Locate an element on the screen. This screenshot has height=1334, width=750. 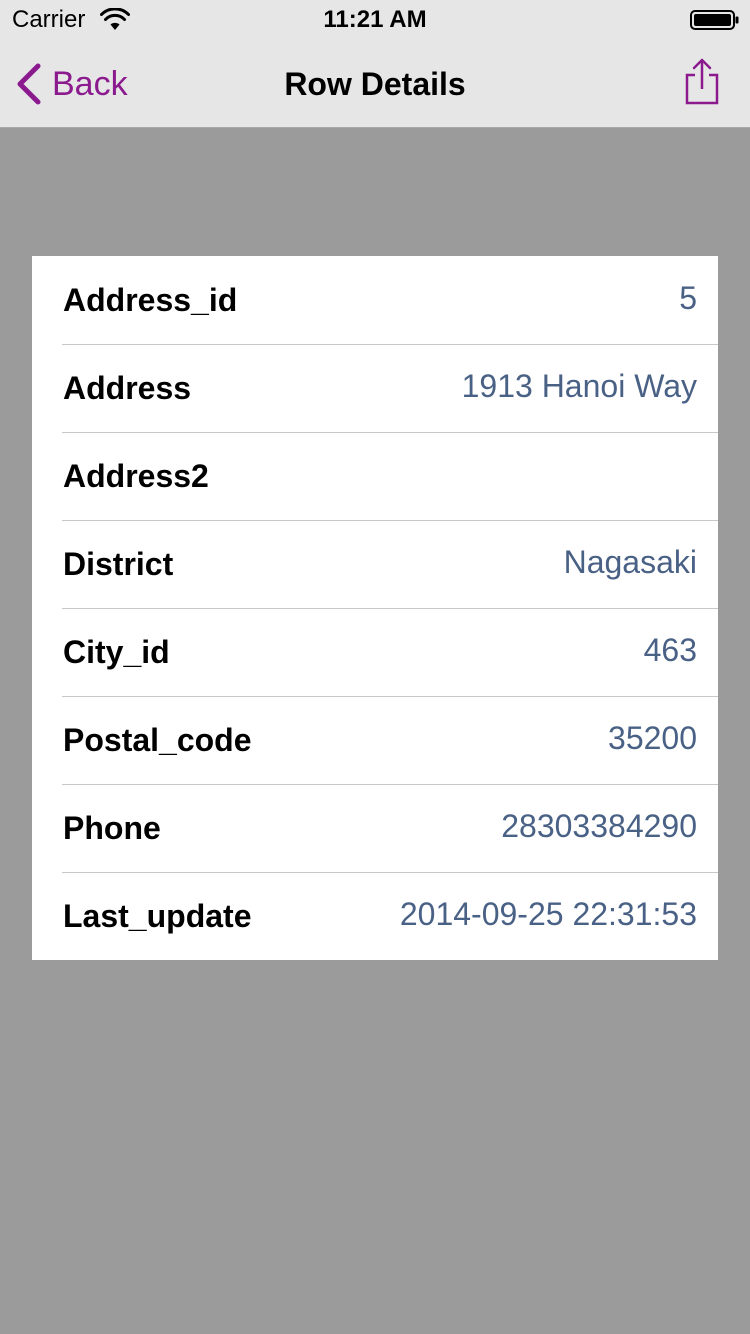
field-label: Postal_code is located at coordinates (157, 740).